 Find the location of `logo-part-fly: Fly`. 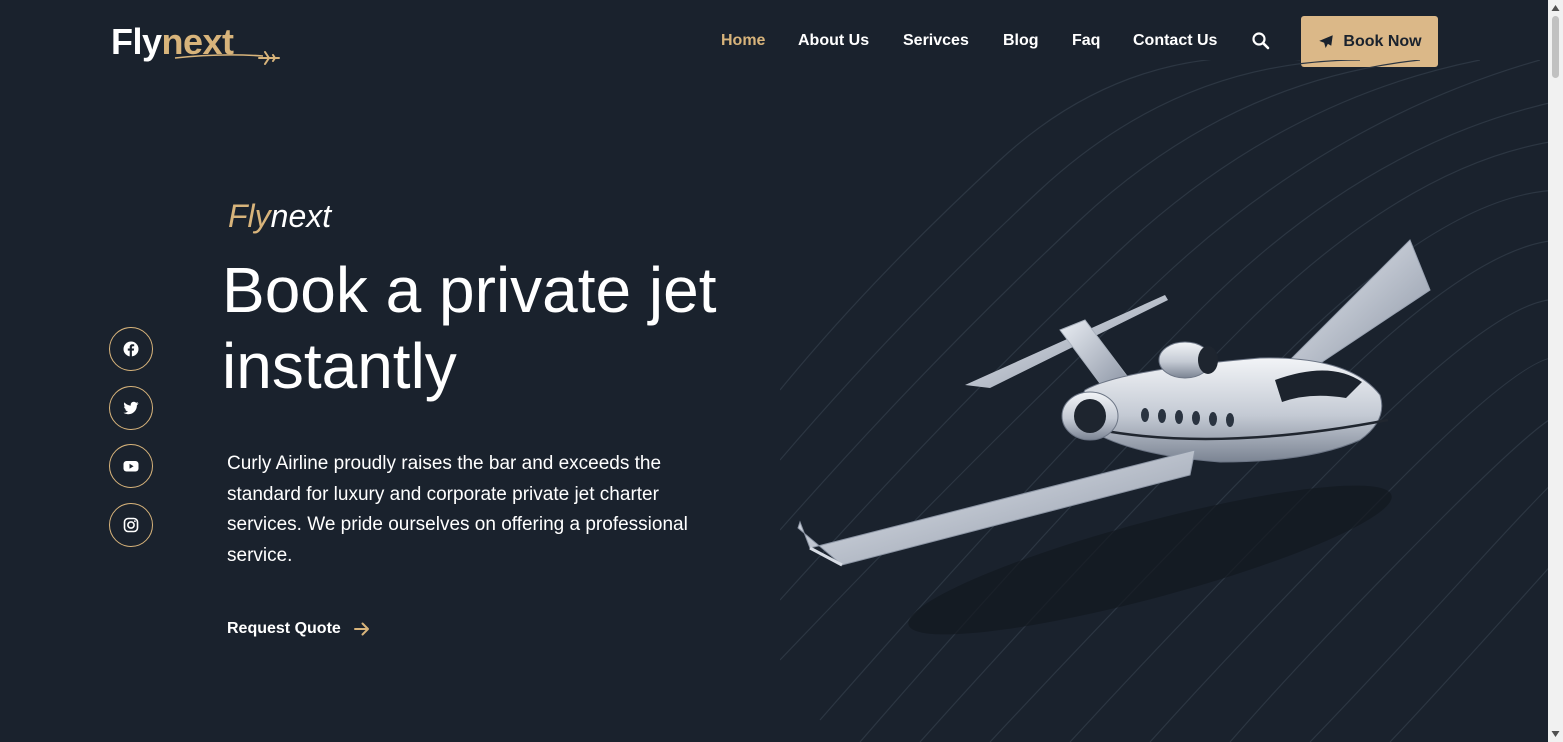

logo-part-fly: Fly is located at coordinates (136, 41).